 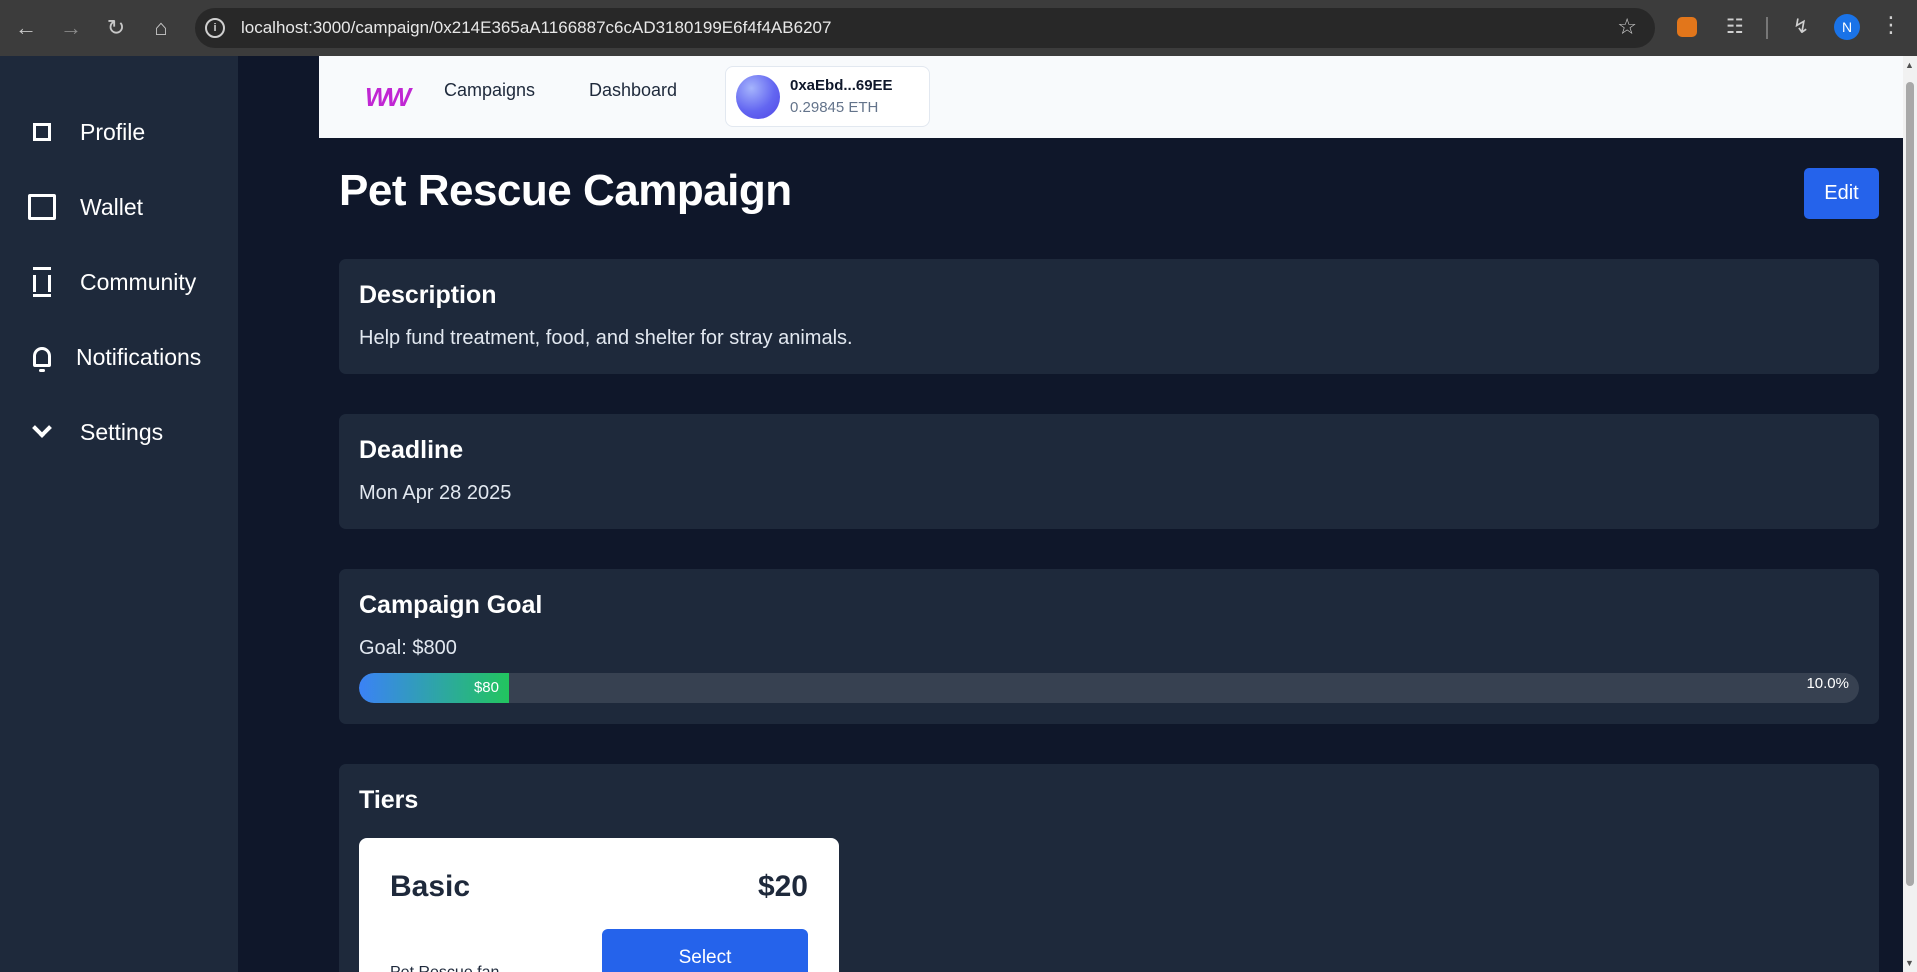 What do you see at coordinates (411, 450) in the screenshot?
I see `deadline-heading: Deadline` at bounding box center [411, 450].